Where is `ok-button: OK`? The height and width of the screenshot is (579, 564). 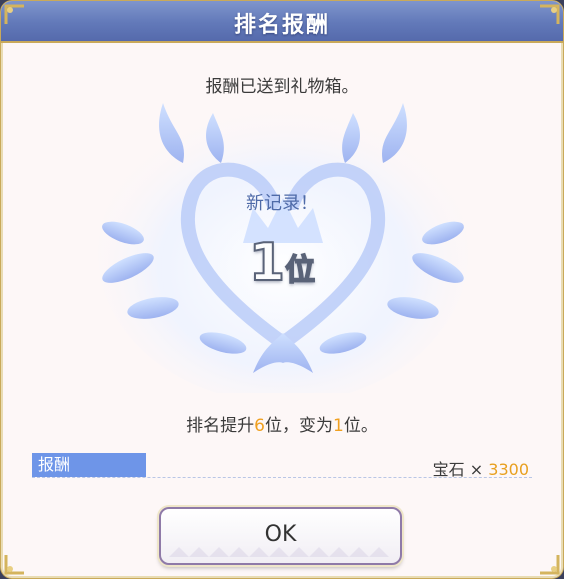 ok-button: OK is located at coordinates (280, 536).